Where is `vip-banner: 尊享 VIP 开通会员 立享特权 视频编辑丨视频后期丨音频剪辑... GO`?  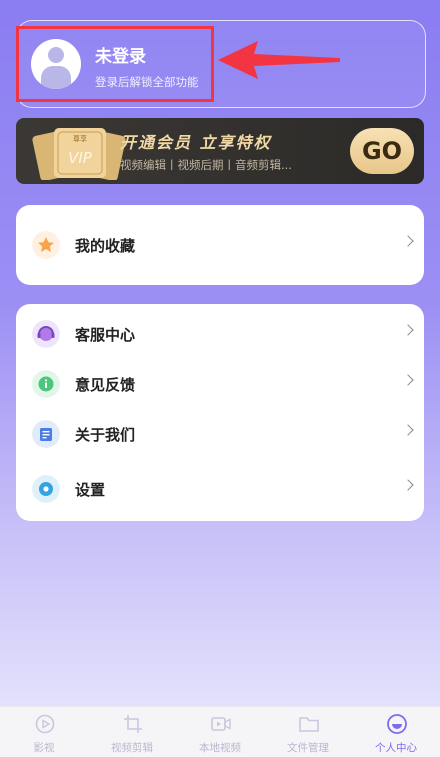
vip-banner: 尊享 VIP 开通会员 立享特权 视频编辑丨视频后期丨音频剪辑... GO is located at coordinates (220, 151).